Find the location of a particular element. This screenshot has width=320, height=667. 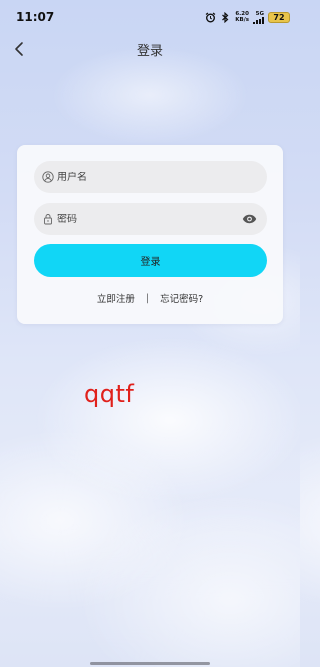

battery-icon: 72 is located at coordinates (279, 17).